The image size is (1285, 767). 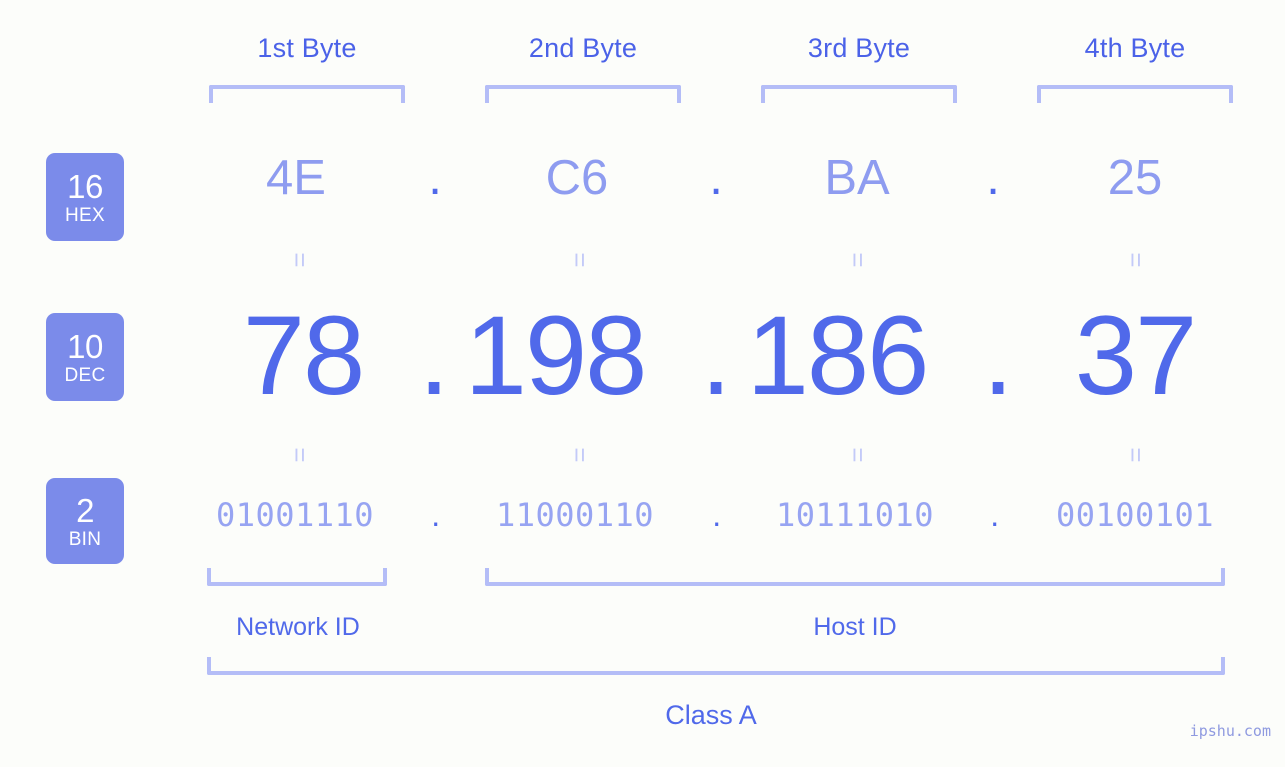 What do you see at coordinates (85, 375) in the screenshot?
I see `base-badge-dec-name: DEC` at bounding box center [85, 375].